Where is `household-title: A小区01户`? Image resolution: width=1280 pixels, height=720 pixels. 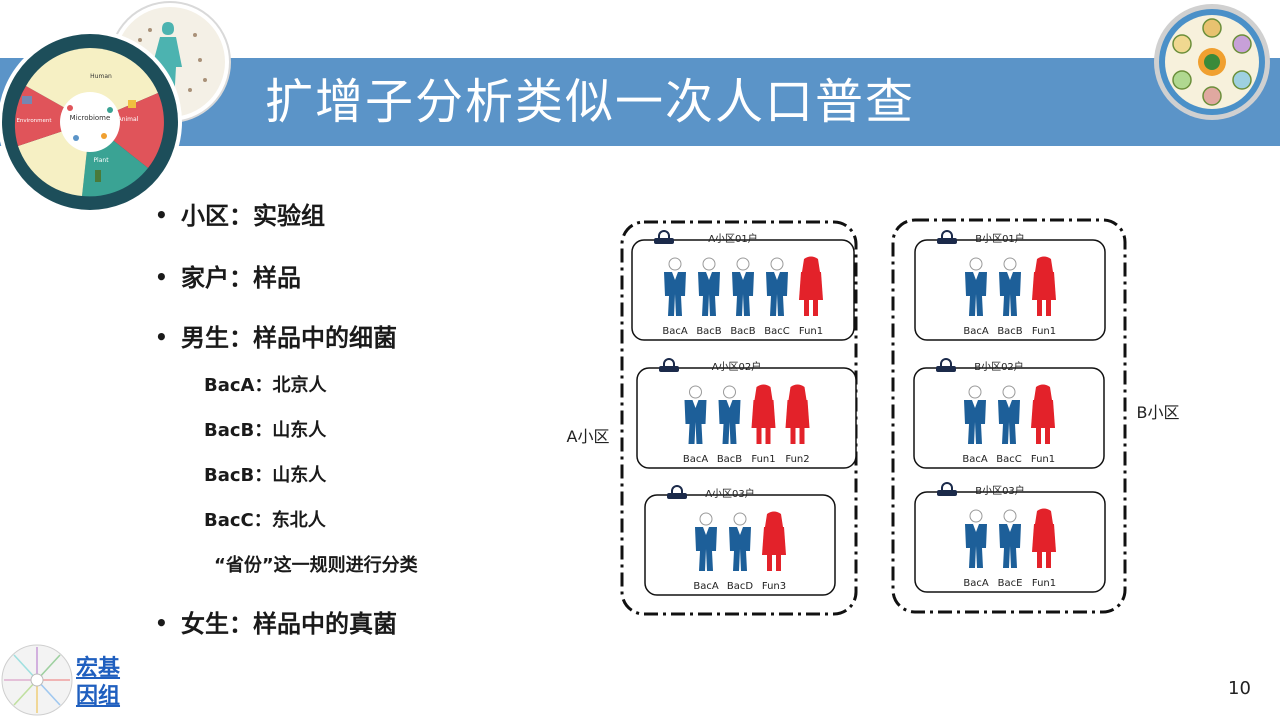 household-title: A小区01户 is located at coordinates (733, 238).